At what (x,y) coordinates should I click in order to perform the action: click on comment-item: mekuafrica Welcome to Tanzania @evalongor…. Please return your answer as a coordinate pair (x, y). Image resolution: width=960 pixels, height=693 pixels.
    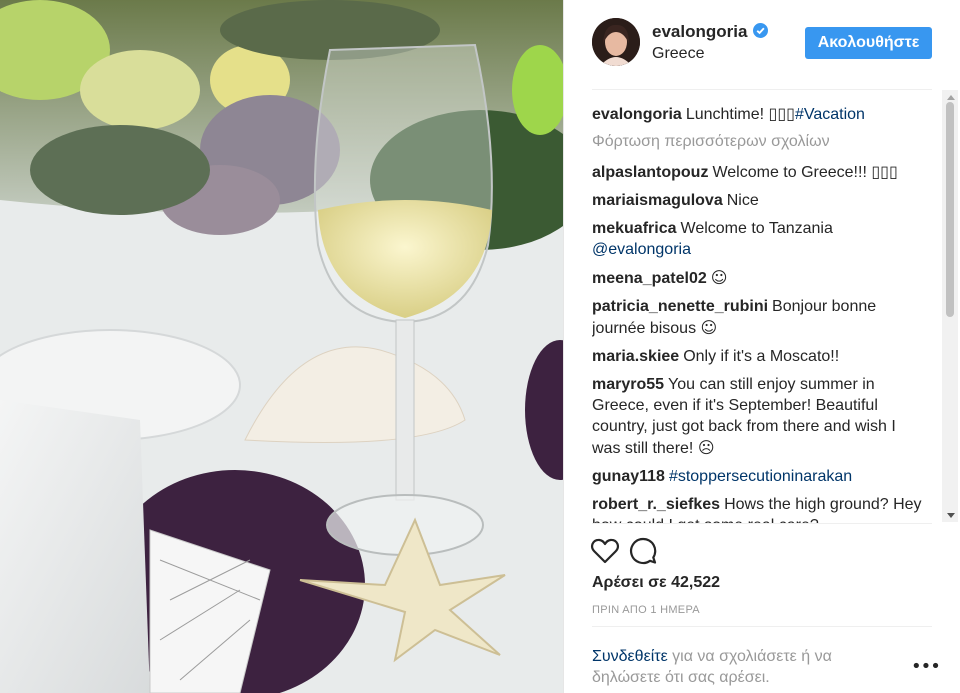
    Looking at the image, I should click on (759, 239).